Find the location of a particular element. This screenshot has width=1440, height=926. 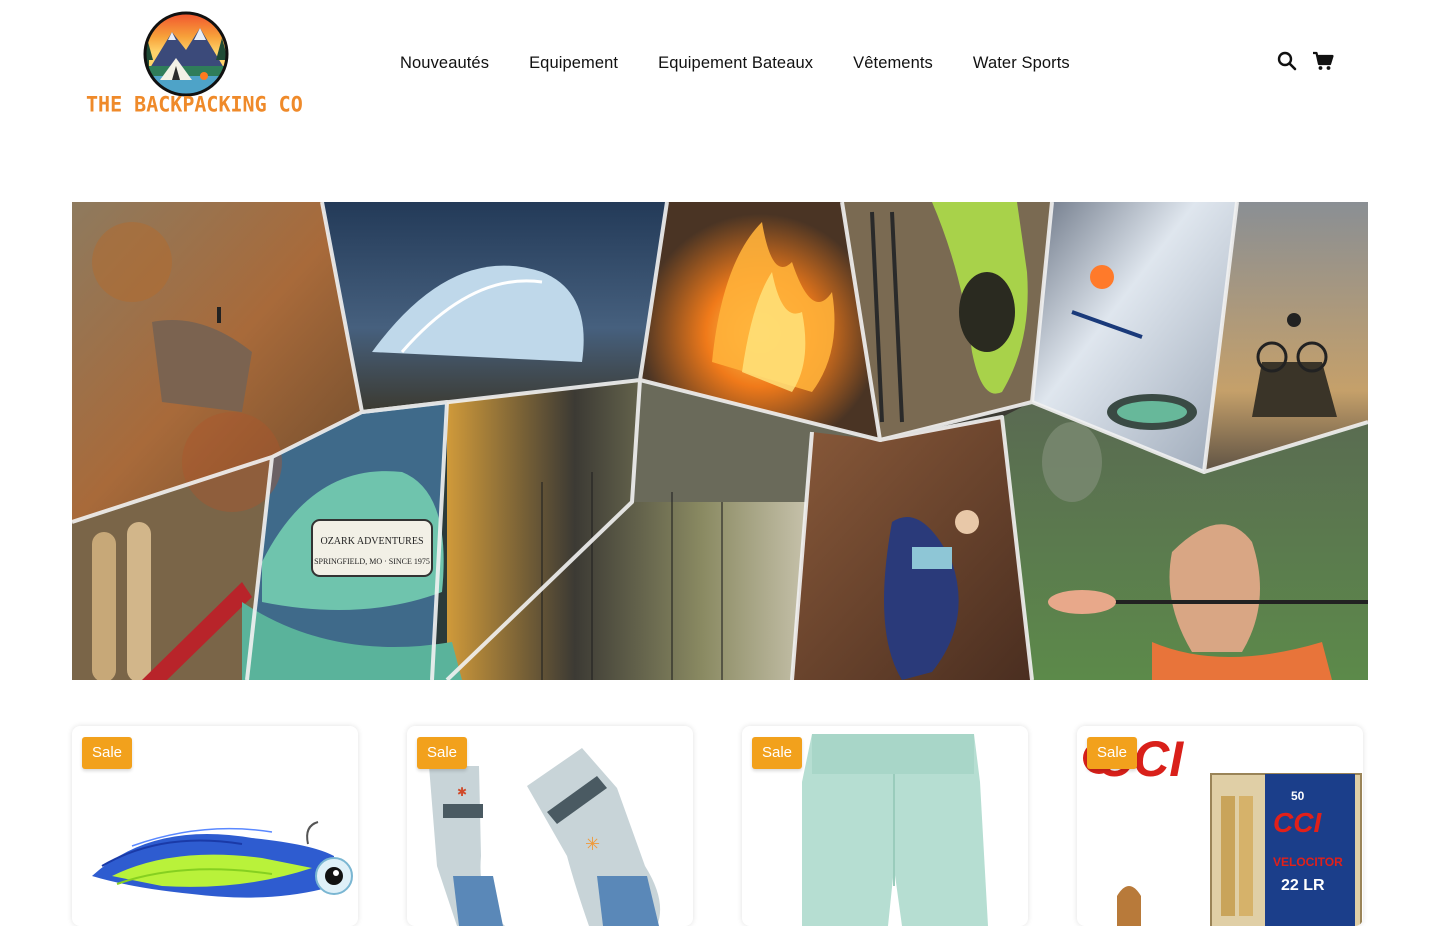

nav-item-vetements: Vêtements is located at coordinates (893, 63).